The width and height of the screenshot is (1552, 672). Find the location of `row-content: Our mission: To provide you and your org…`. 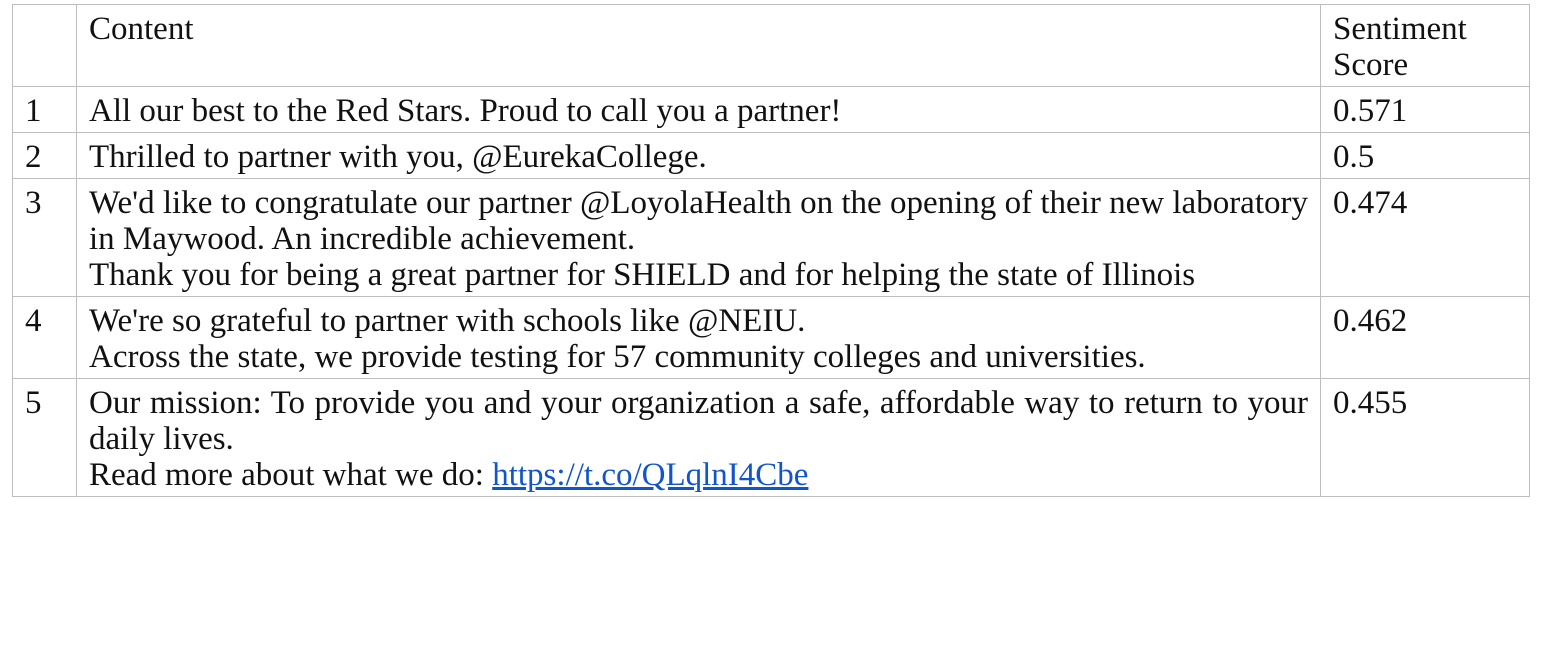

row-content: Our mission: To provide you and your org… is located at coordinates (698, 437).